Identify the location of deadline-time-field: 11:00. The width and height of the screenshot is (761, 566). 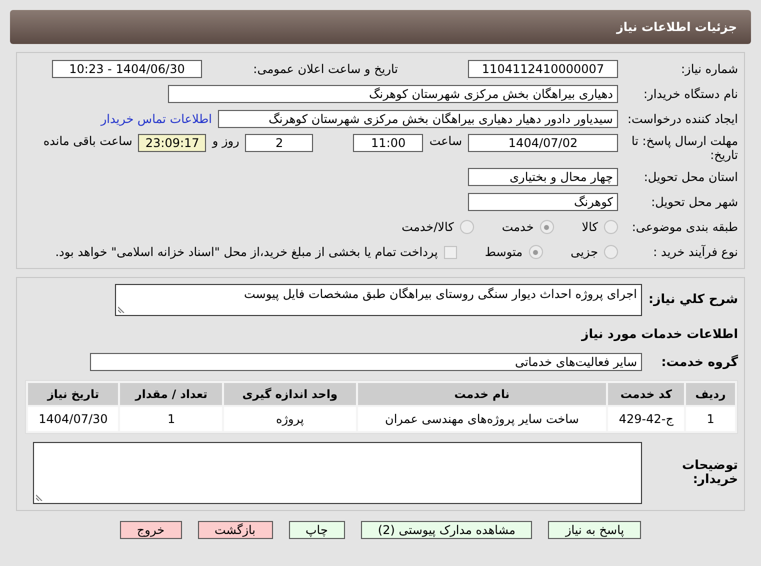
(388, 143).